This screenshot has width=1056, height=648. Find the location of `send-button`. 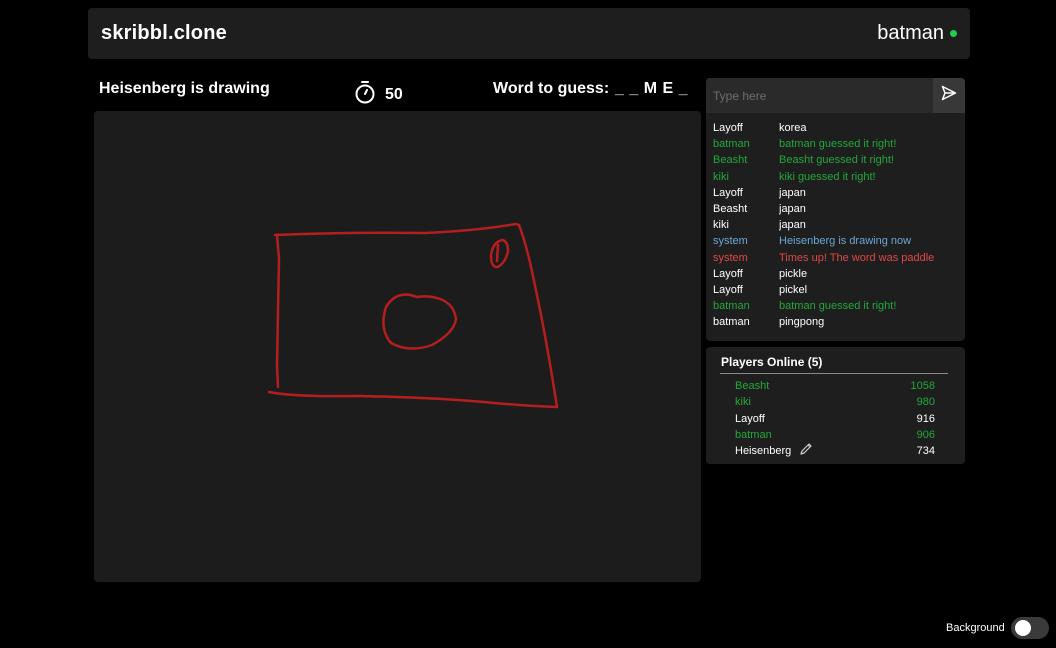

send-button is located at coordinates (949, 95).